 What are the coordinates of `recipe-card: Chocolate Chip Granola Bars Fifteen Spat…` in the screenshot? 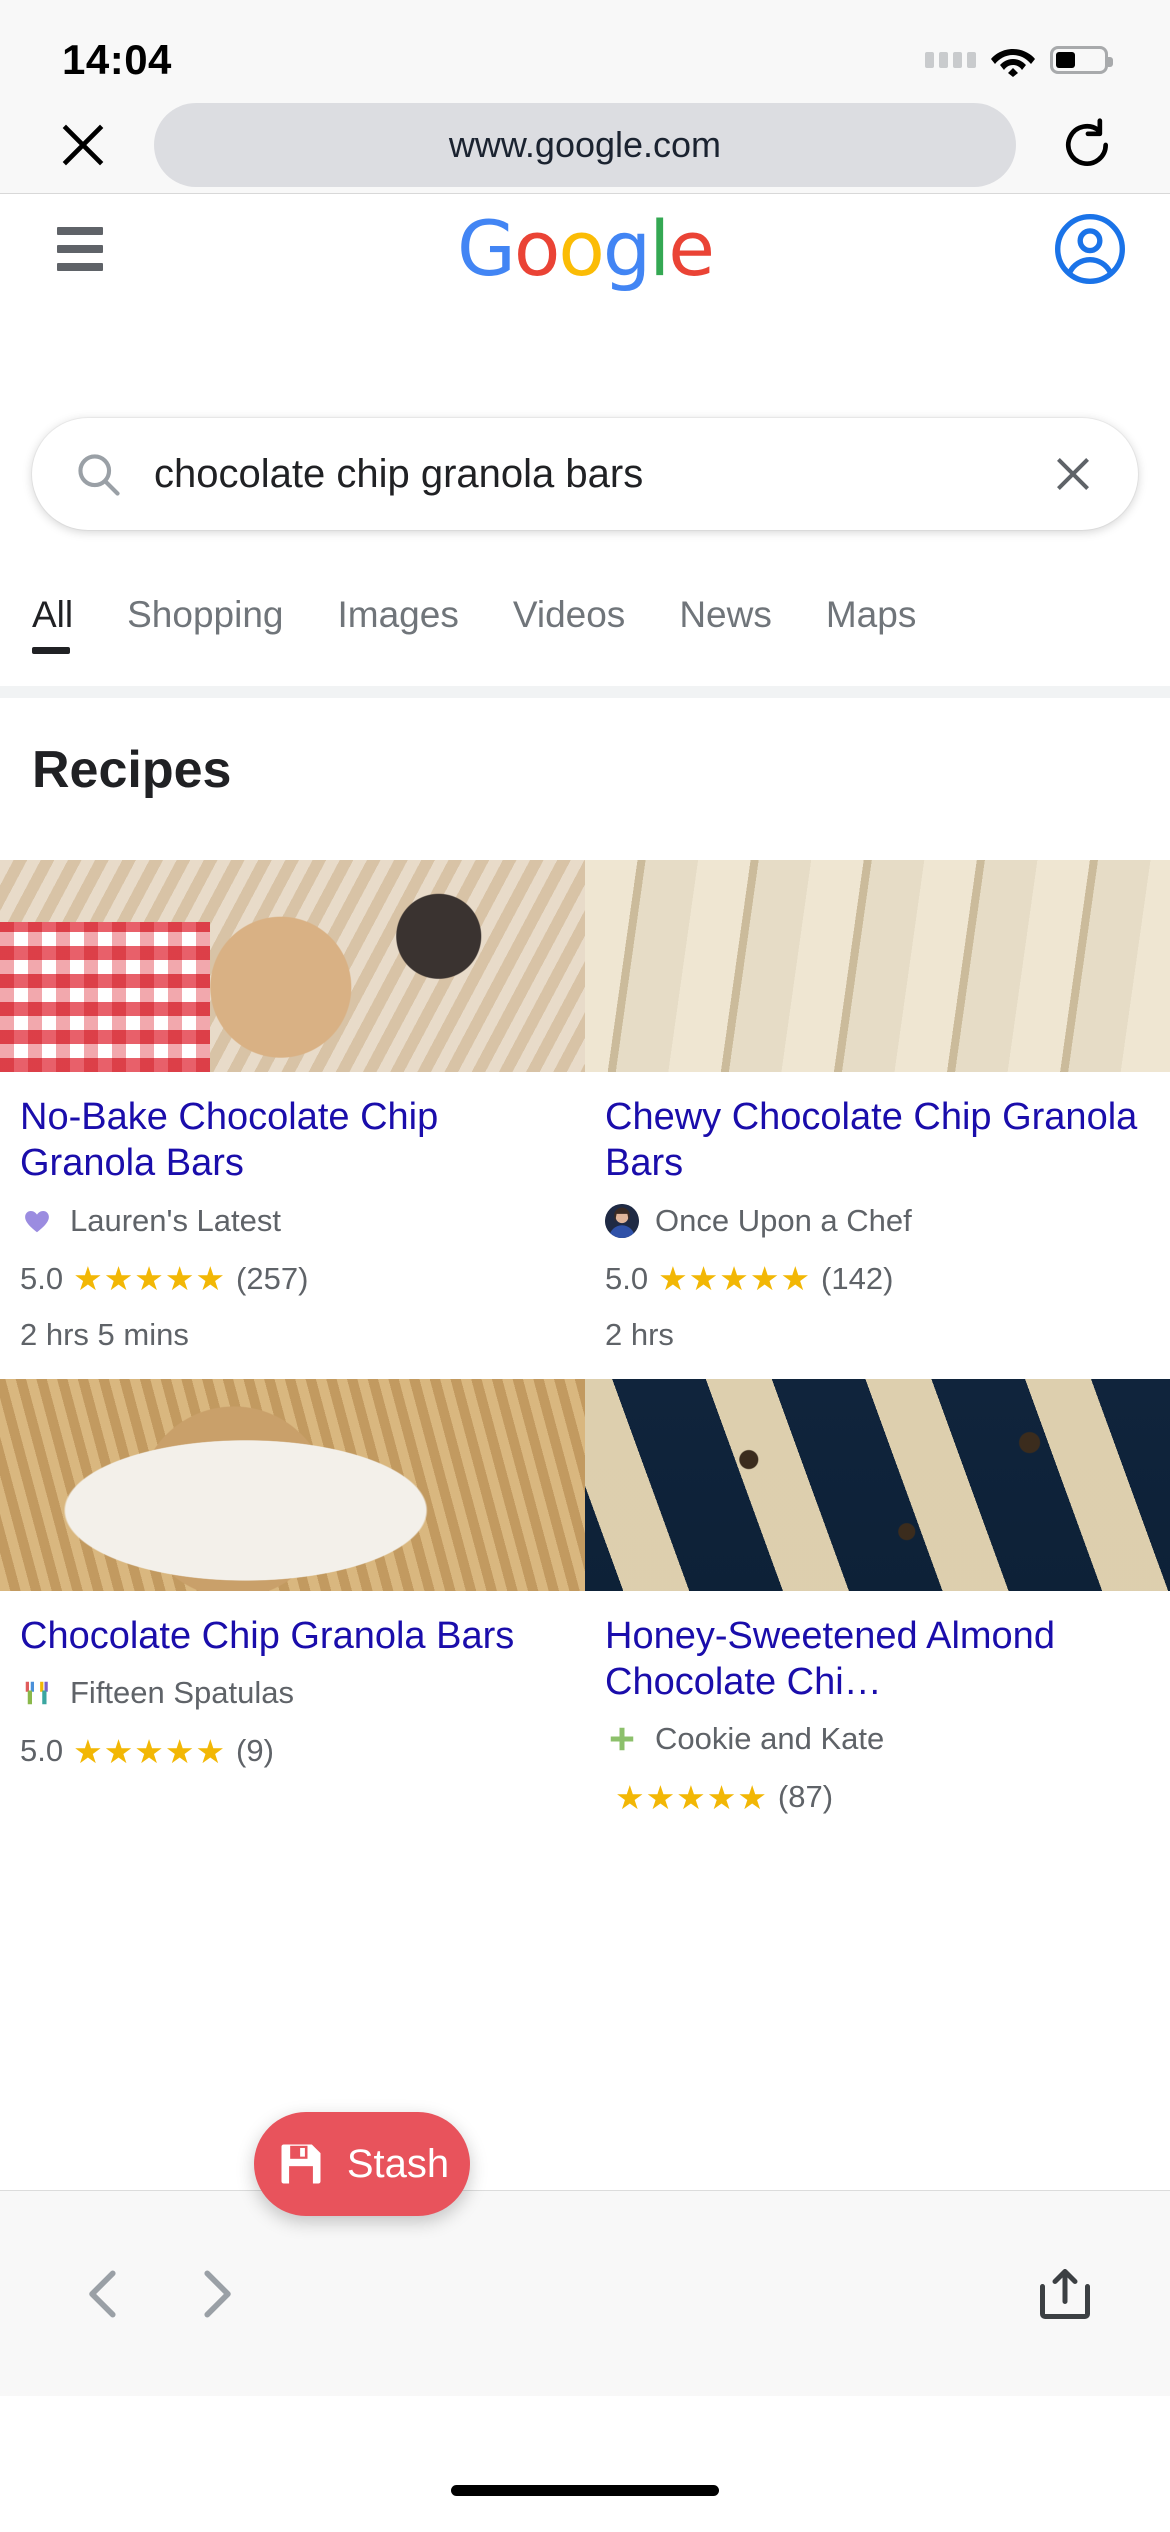 It's located at (292, 1610).